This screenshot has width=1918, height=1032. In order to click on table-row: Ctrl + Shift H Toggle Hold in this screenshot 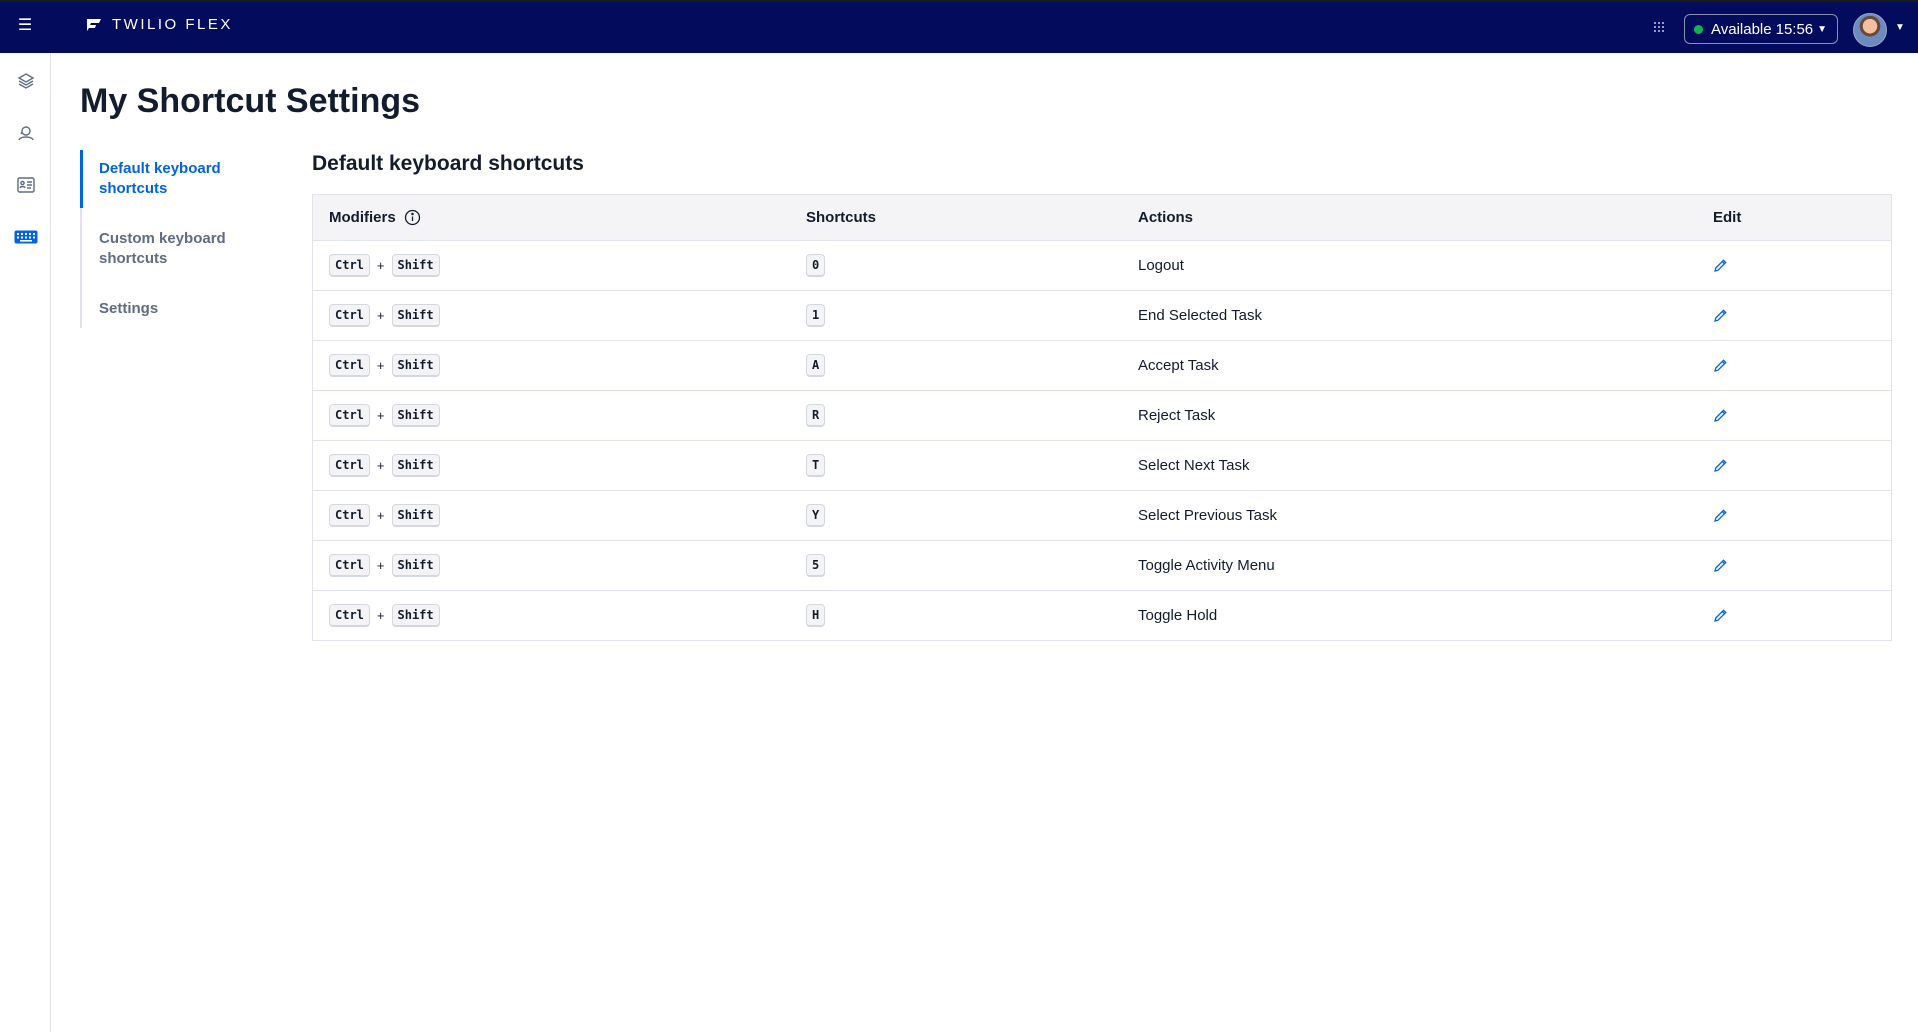, I will do `click(1102, 615)`.